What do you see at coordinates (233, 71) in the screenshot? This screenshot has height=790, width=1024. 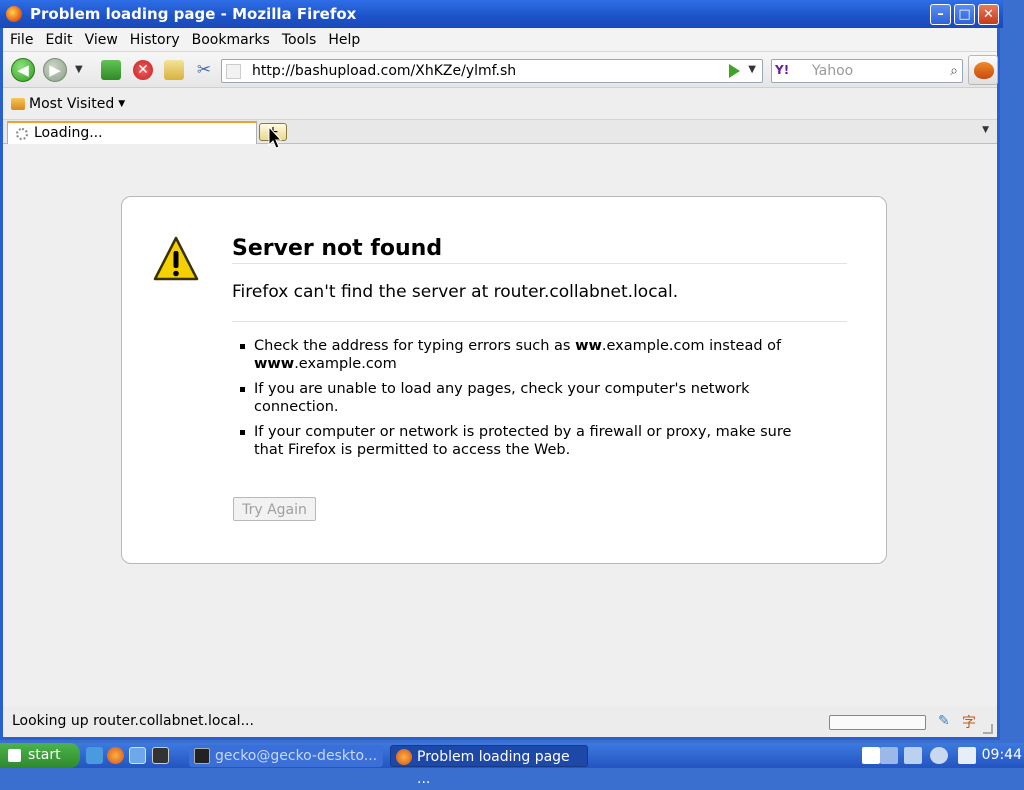 I see `site-favicon-icon` at bounding box center [233, 71].